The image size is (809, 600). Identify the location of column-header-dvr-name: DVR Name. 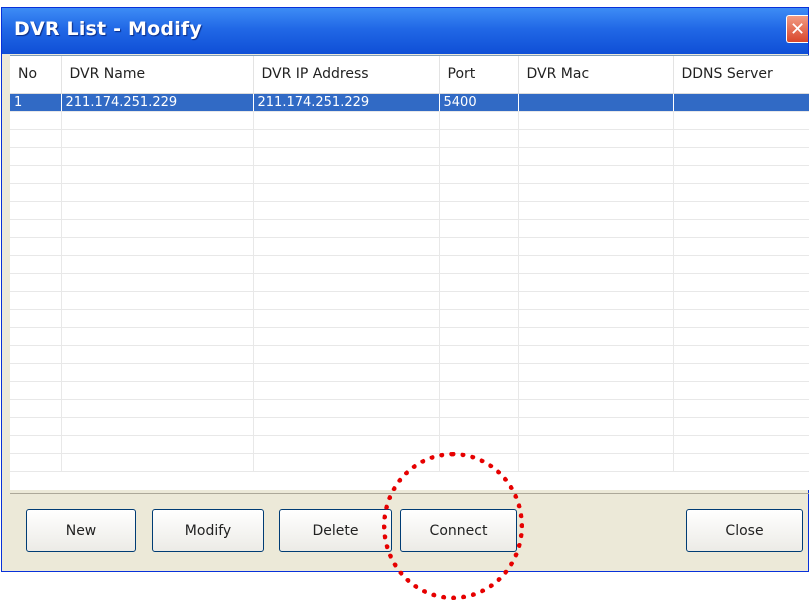
(157, 75).